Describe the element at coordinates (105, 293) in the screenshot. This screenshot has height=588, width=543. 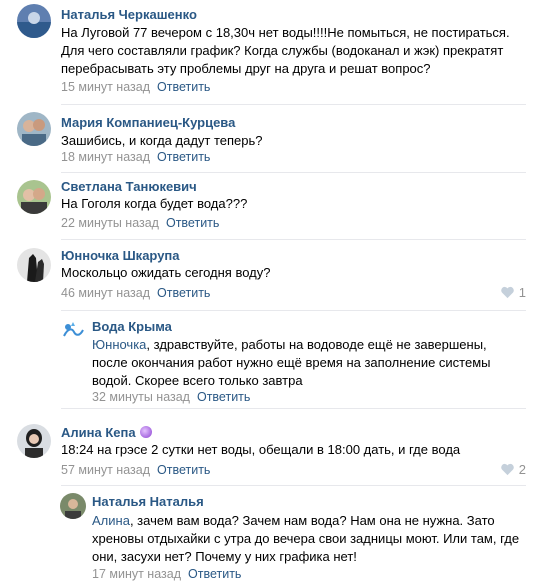
I see `comment-time: 46 минут назад` at that location.